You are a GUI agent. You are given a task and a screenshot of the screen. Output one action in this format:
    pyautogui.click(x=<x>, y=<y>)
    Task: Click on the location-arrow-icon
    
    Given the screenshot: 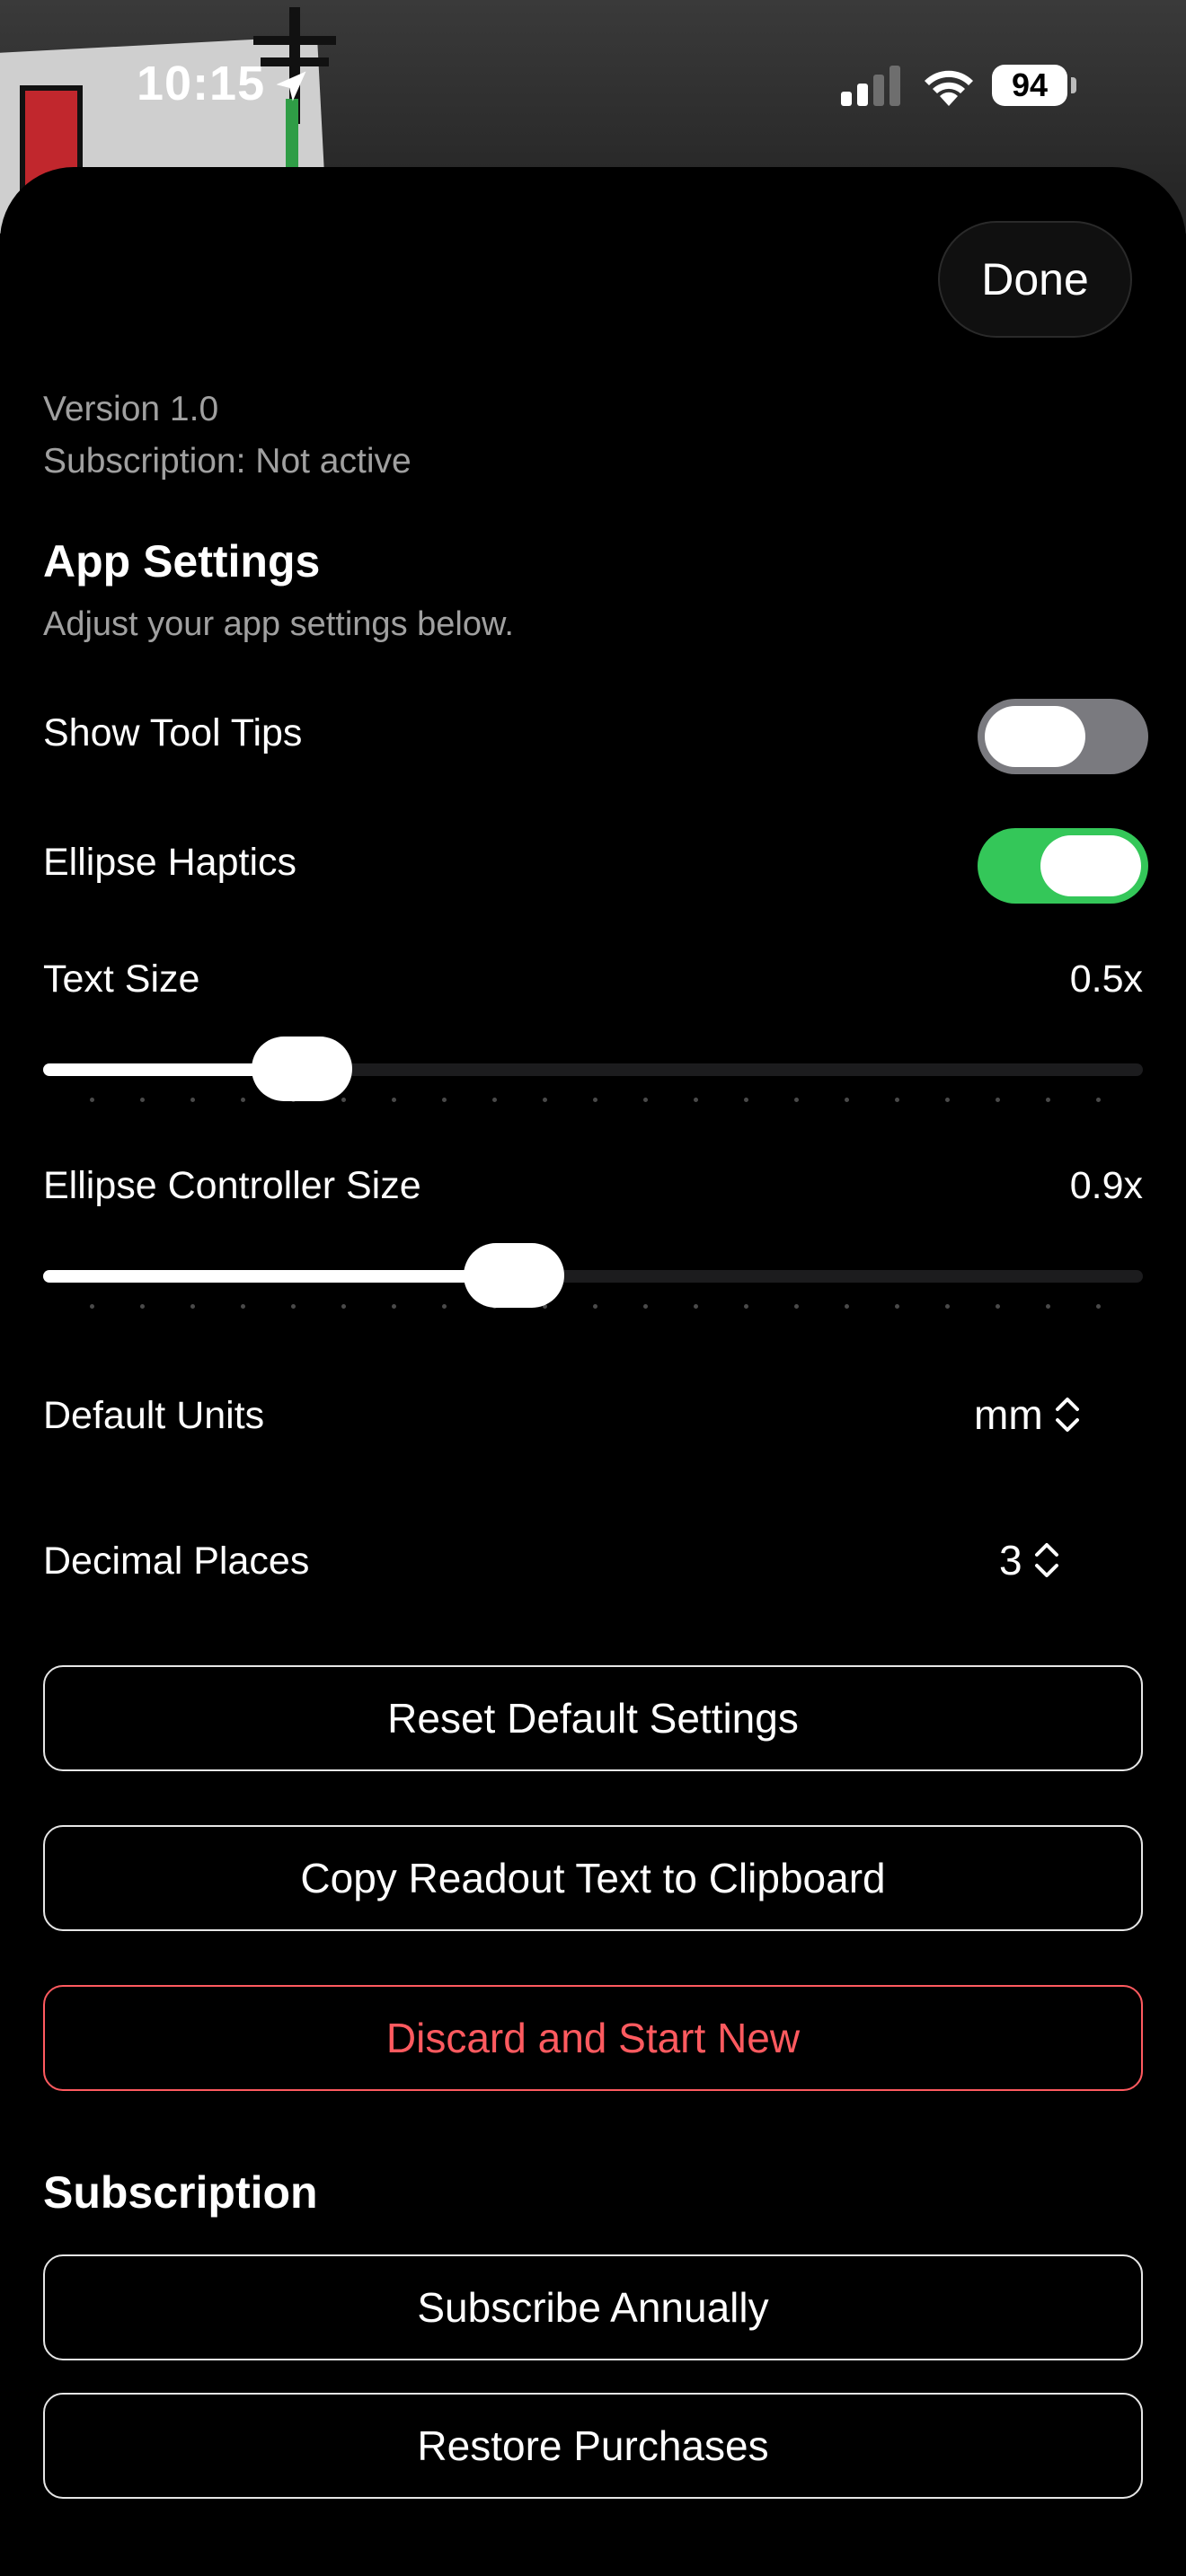 What is the action you would take?
    pyautogui.click(x=291, y=86)
    